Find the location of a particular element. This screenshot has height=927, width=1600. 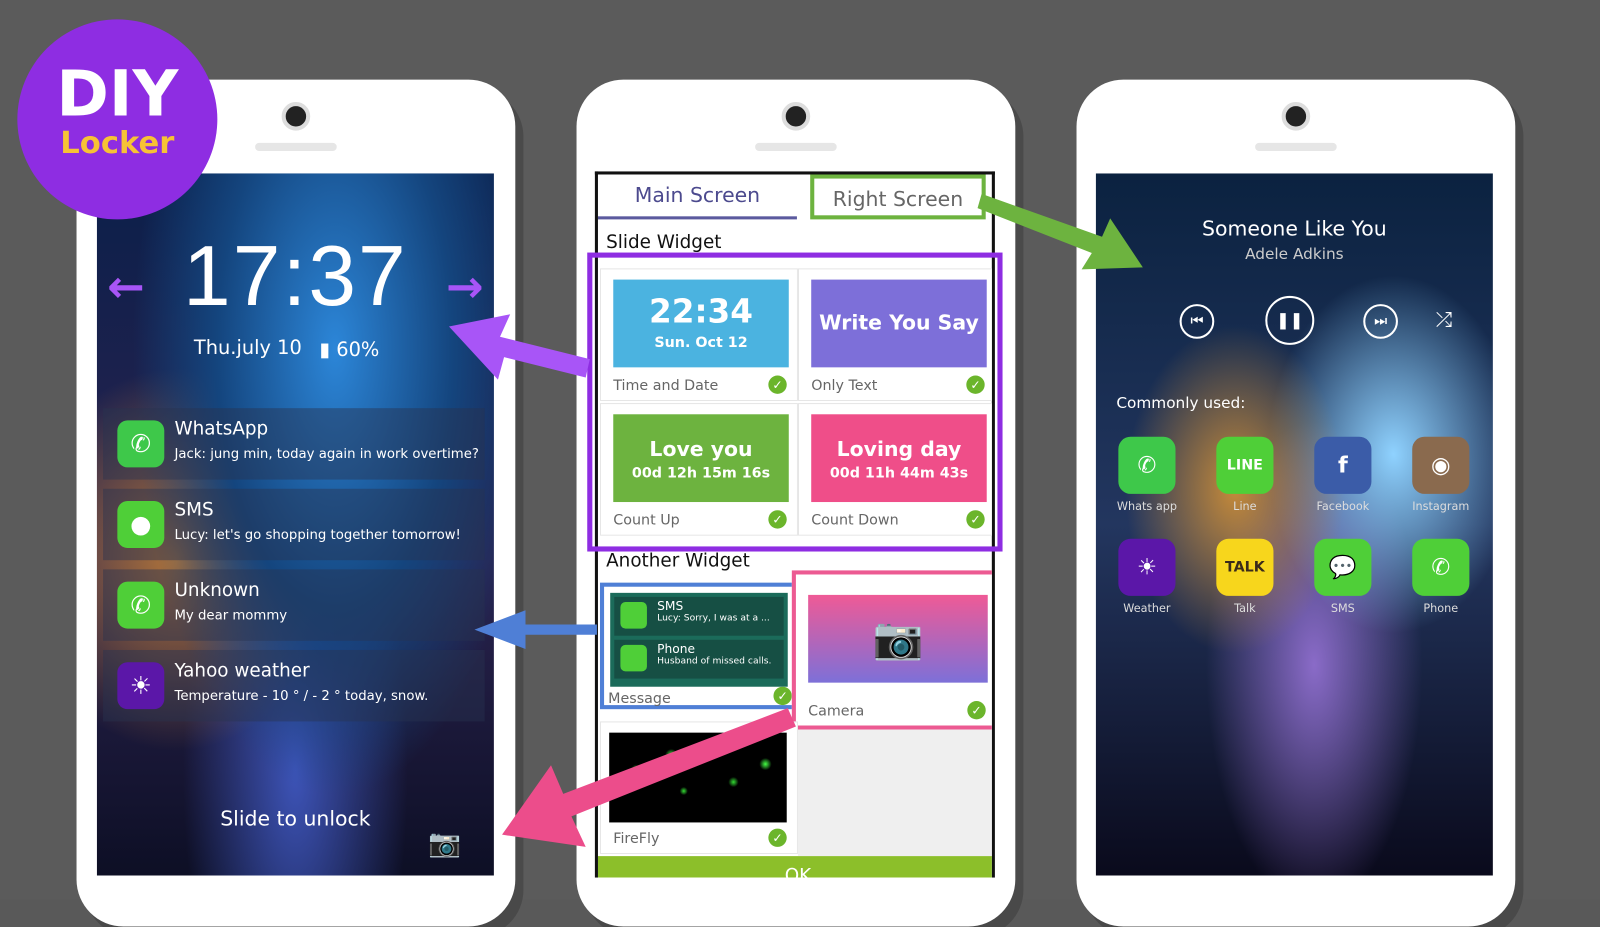

widget-label: Message is located at coordinates (639, 699).